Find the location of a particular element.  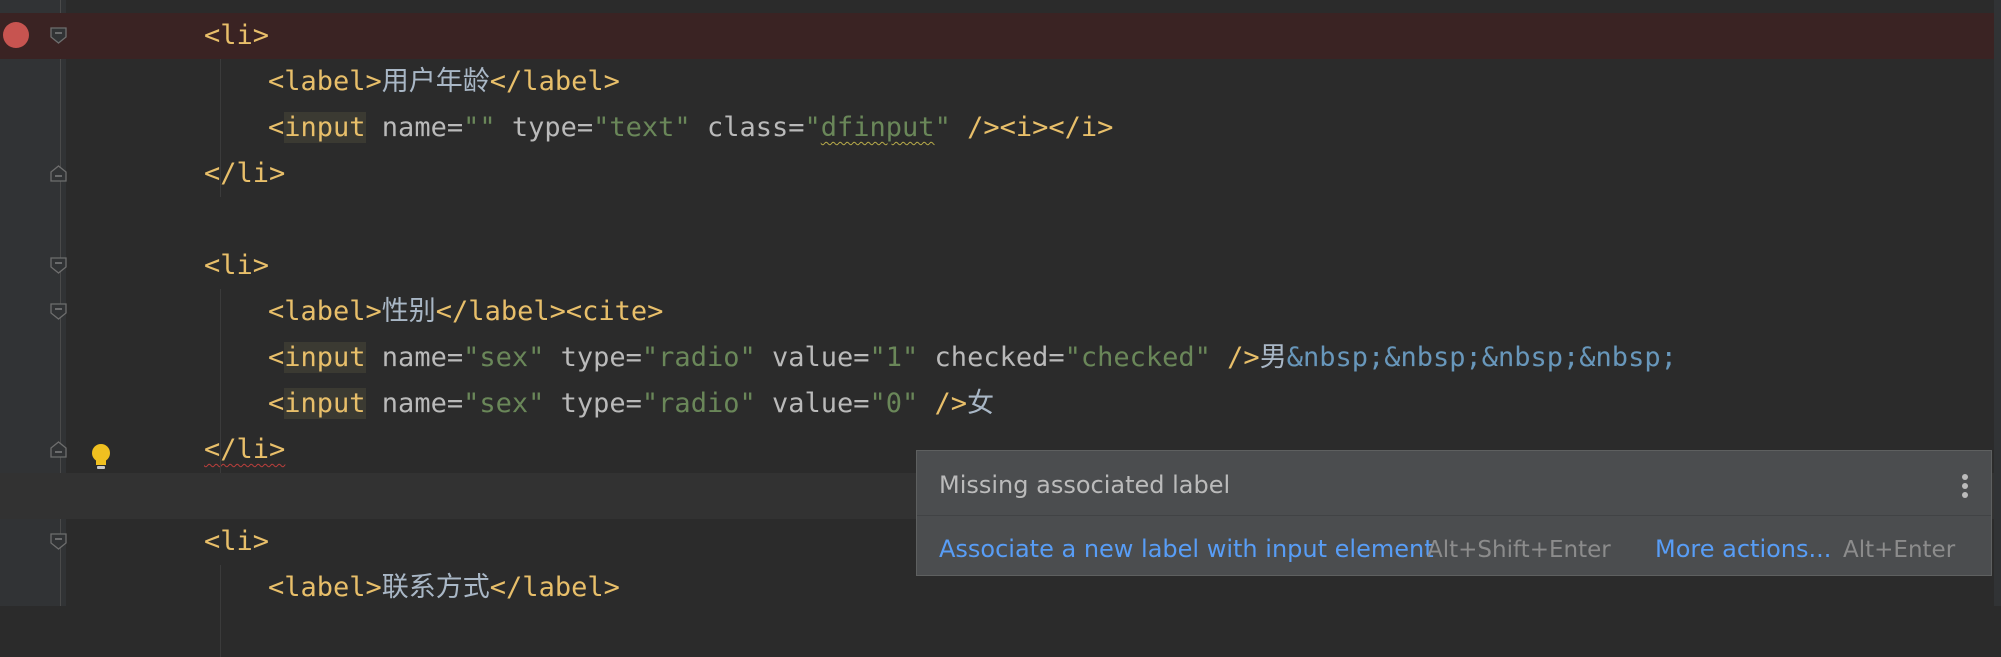

code-token: dfinput is located at coordinates (877, 127).